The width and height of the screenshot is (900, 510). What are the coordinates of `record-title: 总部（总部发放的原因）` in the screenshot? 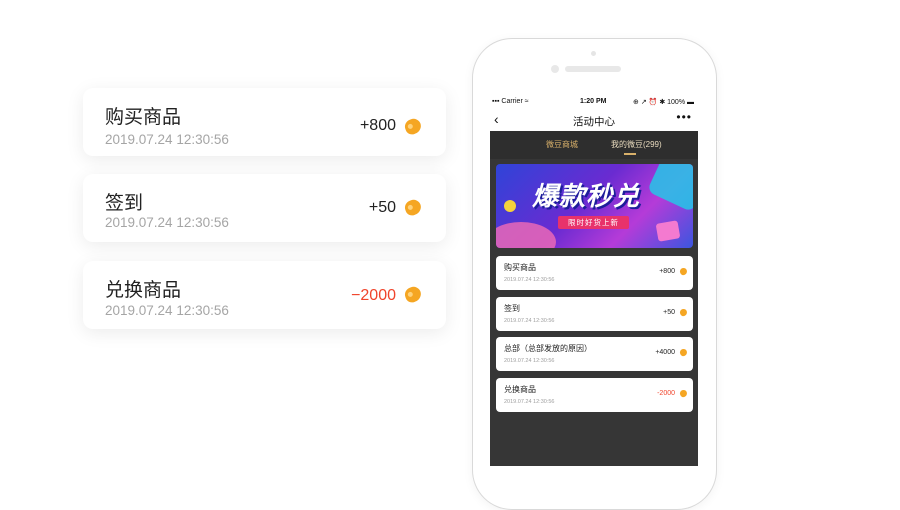 It's located at (548, 348).